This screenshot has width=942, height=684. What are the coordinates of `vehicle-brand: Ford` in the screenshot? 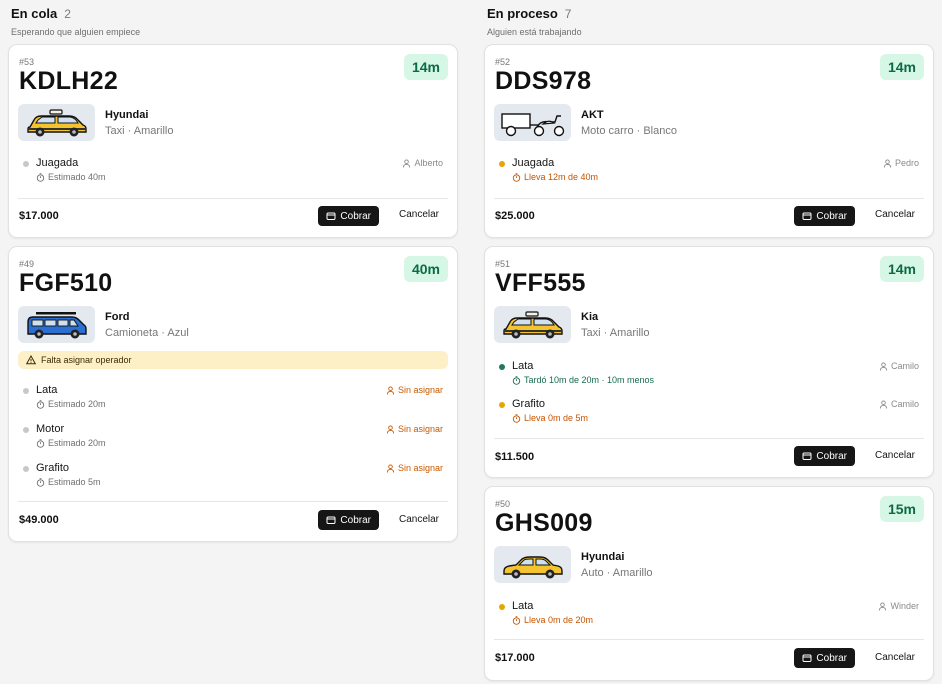 It's located at (117, 317).